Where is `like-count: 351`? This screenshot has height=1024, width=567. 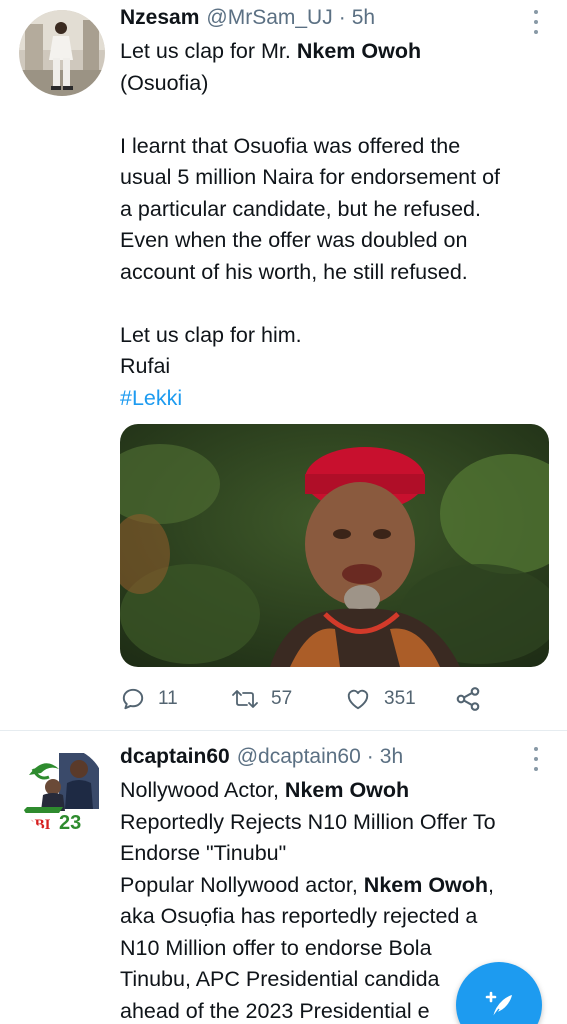
like-count: 351 is located at coordinates (400, 698).